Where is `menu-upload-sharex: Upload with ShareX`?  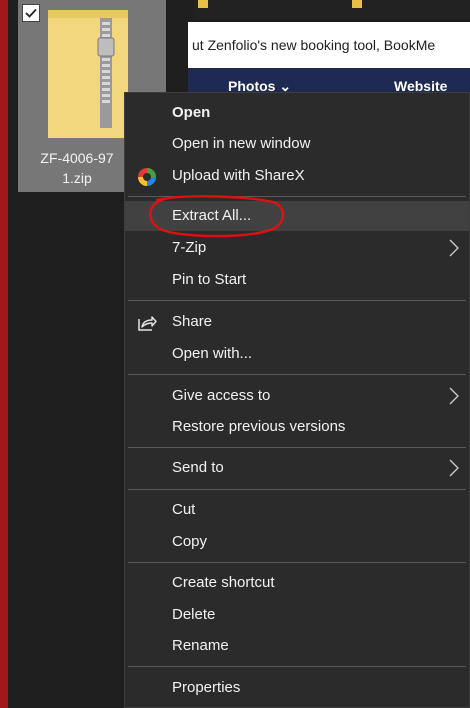
menu-upload-sharex: Upload with ShareX is located at coordinates (297, 176).